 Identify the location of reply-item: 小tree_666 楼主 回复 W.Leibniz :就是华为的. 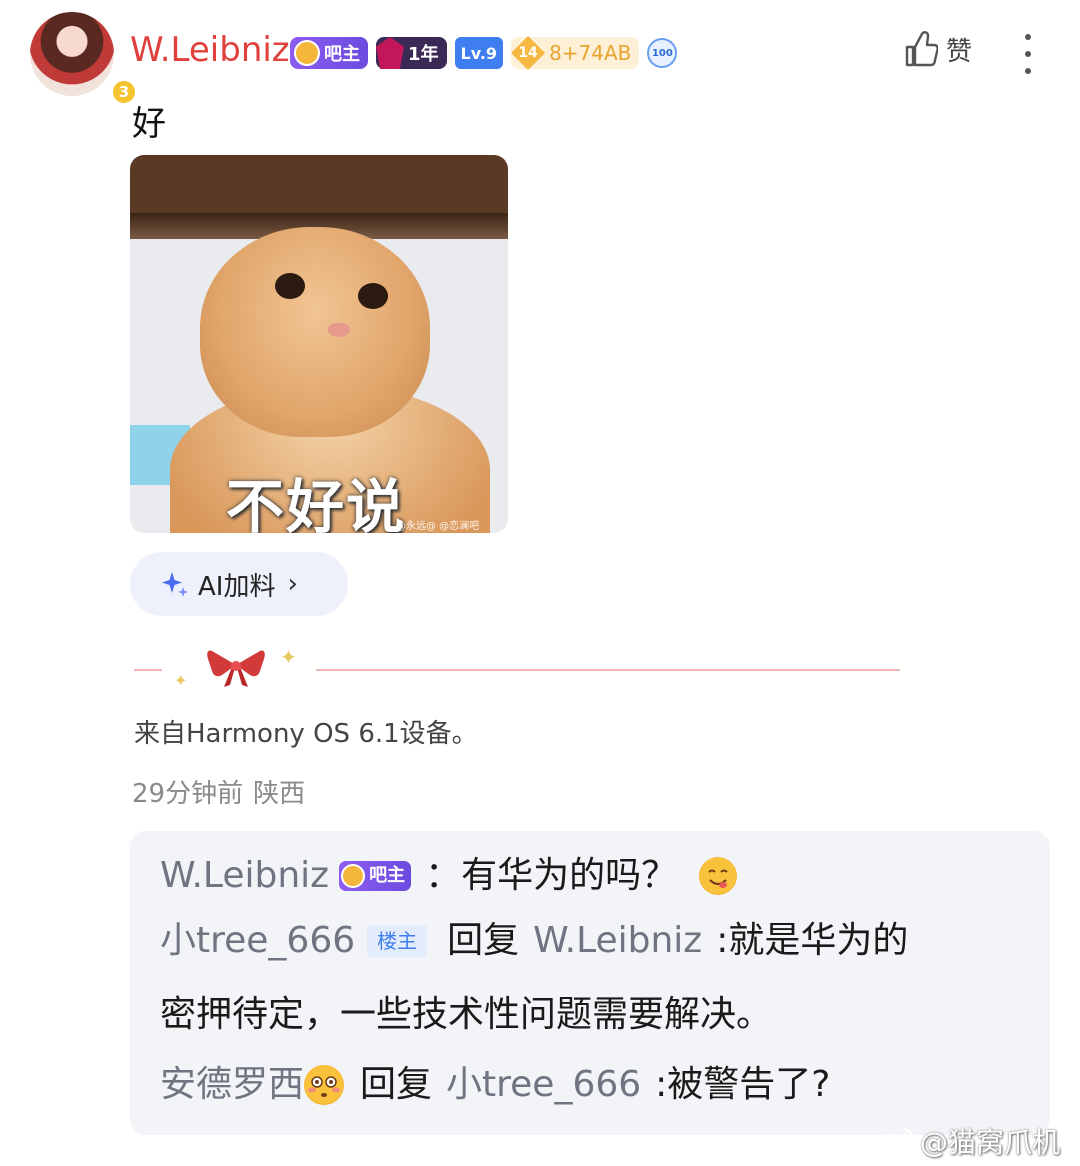
(605, 941).